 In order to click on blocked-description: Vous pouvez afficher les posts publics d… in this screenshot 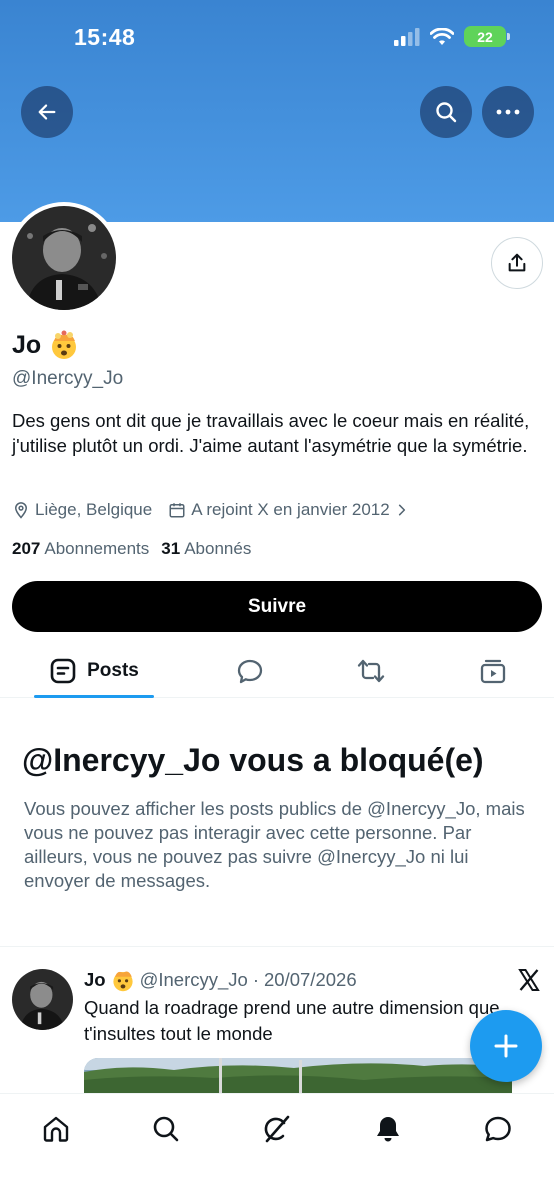, I will do `click(274, 844)`.